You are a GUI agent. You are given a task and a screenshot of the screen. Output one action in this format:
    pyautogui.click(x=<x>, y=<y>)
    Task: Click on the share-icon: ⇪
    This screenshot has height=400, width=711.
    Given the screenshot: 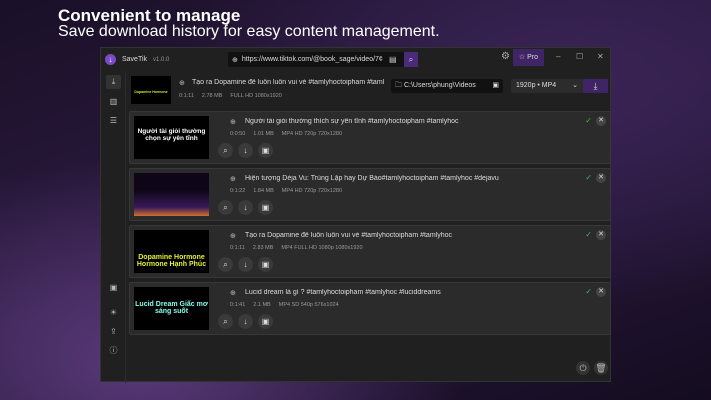 What is the action you would take?
    pyautogui.click(x=113, y=332)
    